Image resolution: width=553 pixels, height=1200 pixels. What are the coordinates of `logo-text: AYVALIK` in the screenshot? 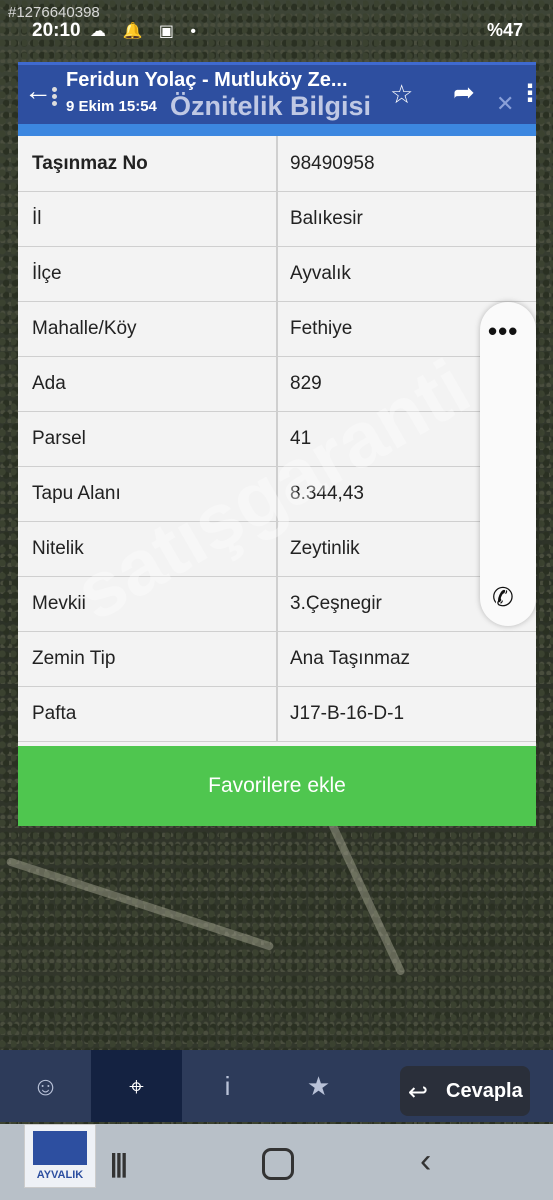 It's located at (60, 1175).